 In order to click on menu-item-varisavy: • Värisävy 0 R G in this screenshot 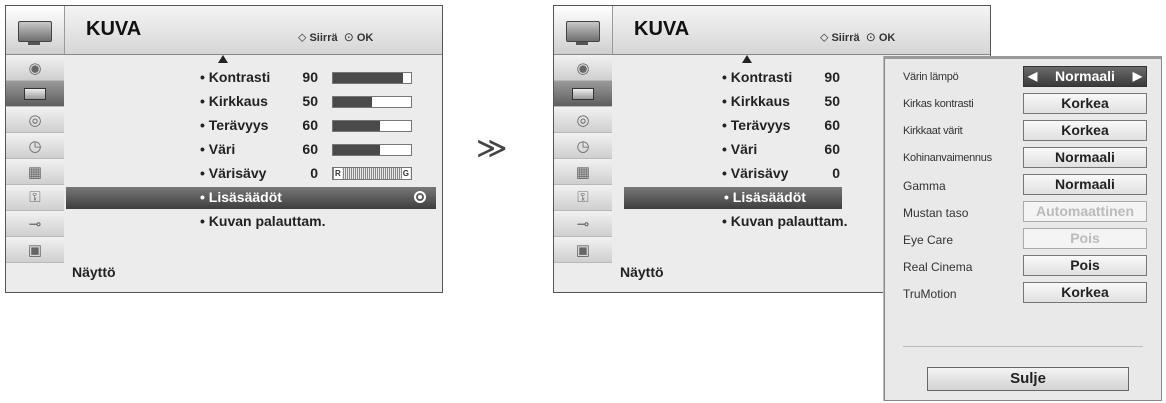, I will do `click(250, 174)`.